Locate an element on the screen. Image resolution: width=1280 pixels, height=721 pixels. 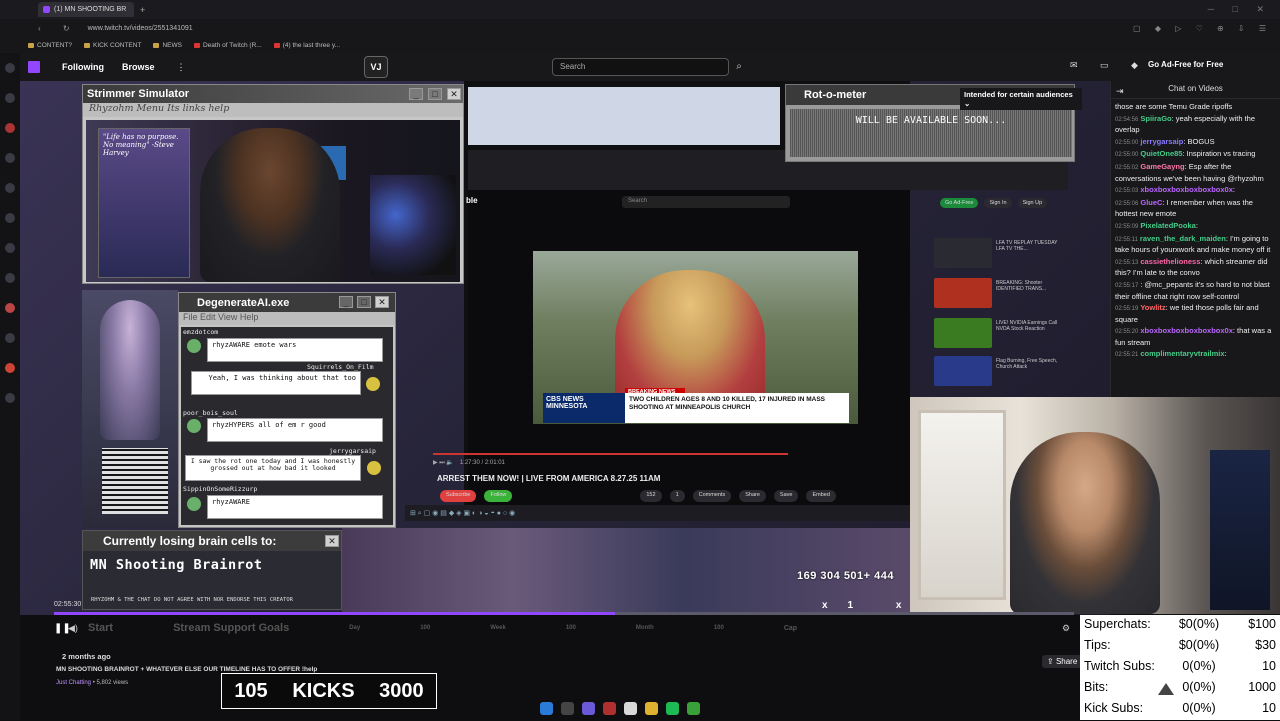
category-link: Just Chatting is located at coordinates (73, 683).